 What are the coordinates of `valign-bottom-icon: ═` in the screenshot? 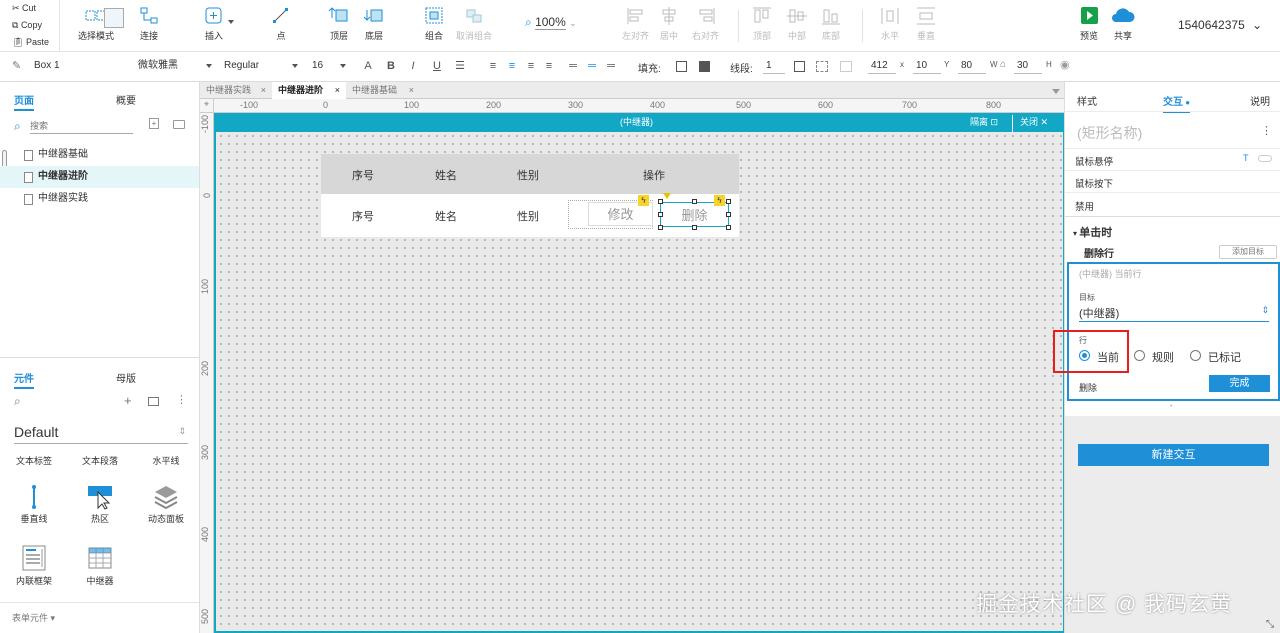 It's located at (611, 66).